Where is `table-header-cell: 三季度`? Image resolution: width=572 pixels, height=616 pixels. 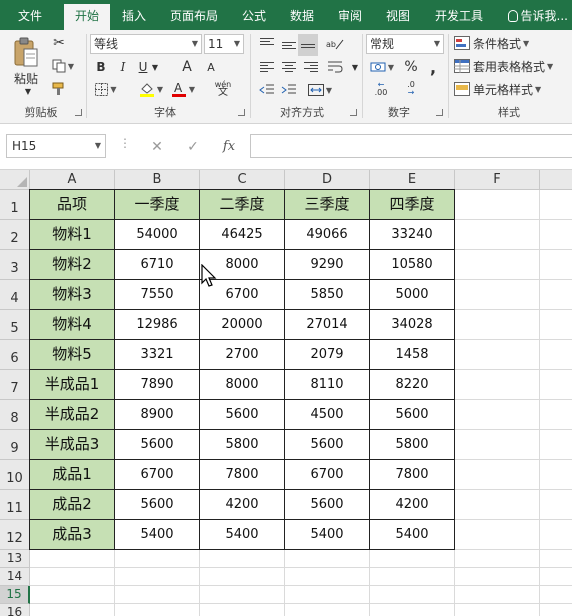
table-header-cell: 三季度 is located at coordinates (327, 205).